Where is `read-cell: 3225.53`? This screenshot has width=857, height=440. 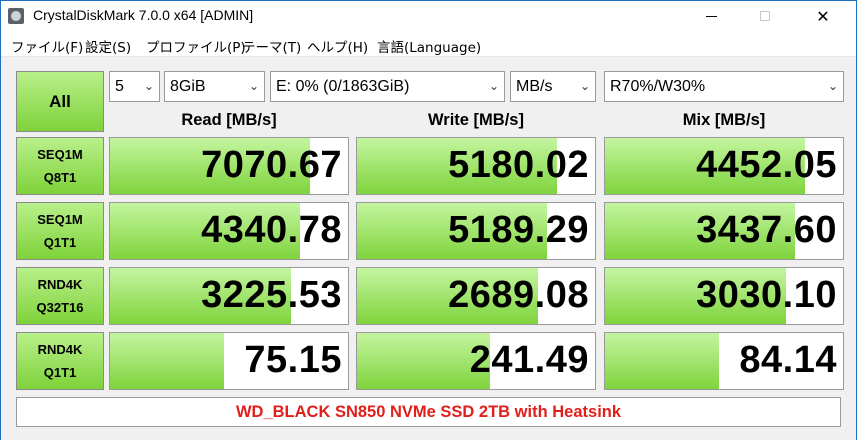
read-cell: 3225.53 is located at coordinates (229, 296).